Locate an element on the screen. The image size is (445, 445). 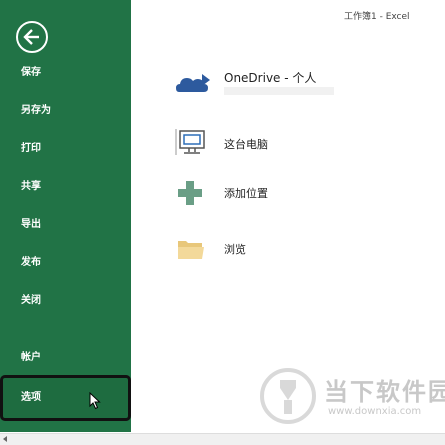
sidebar-item-save: 保存 is located at coordinates (65, 73).